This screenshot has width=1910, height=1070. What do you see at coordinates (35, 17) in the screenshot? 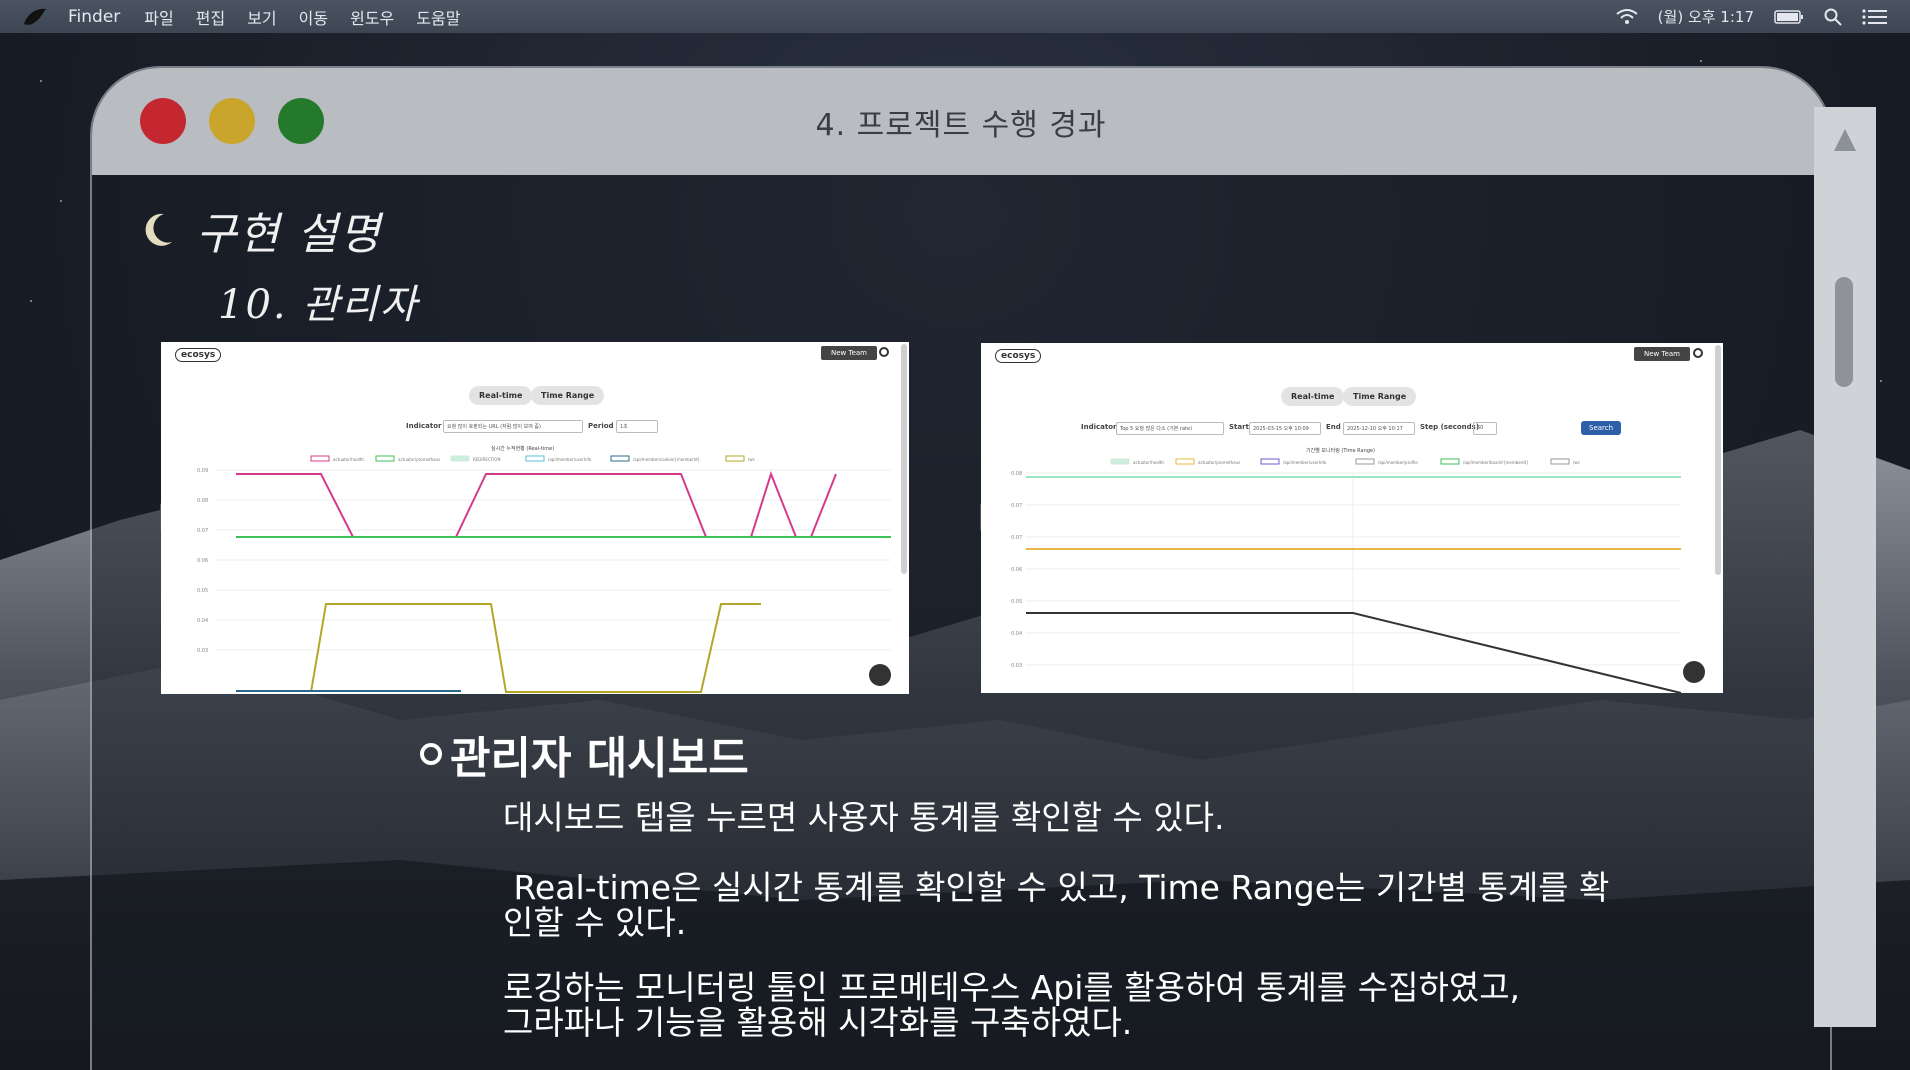
I see `apple-logo-icon` at bounding box center [35, 17].